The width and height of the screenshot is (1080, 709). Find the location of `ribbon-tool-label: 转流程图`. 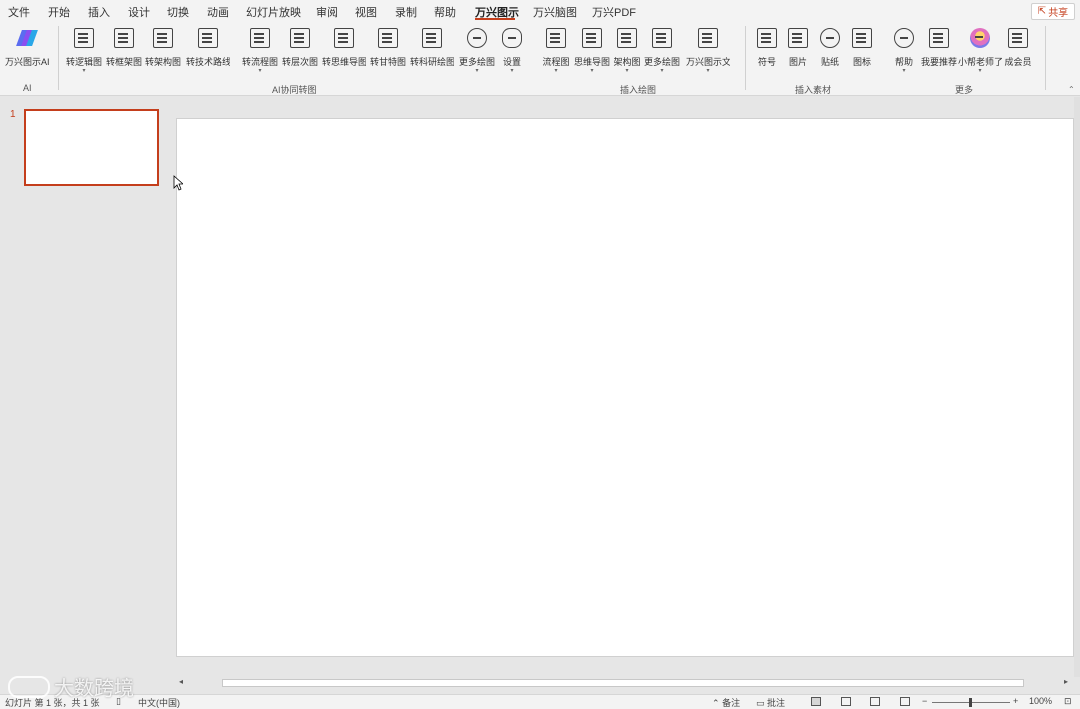

ribbon-tool-label: 转流程图 is located at coordinates (259, 62).